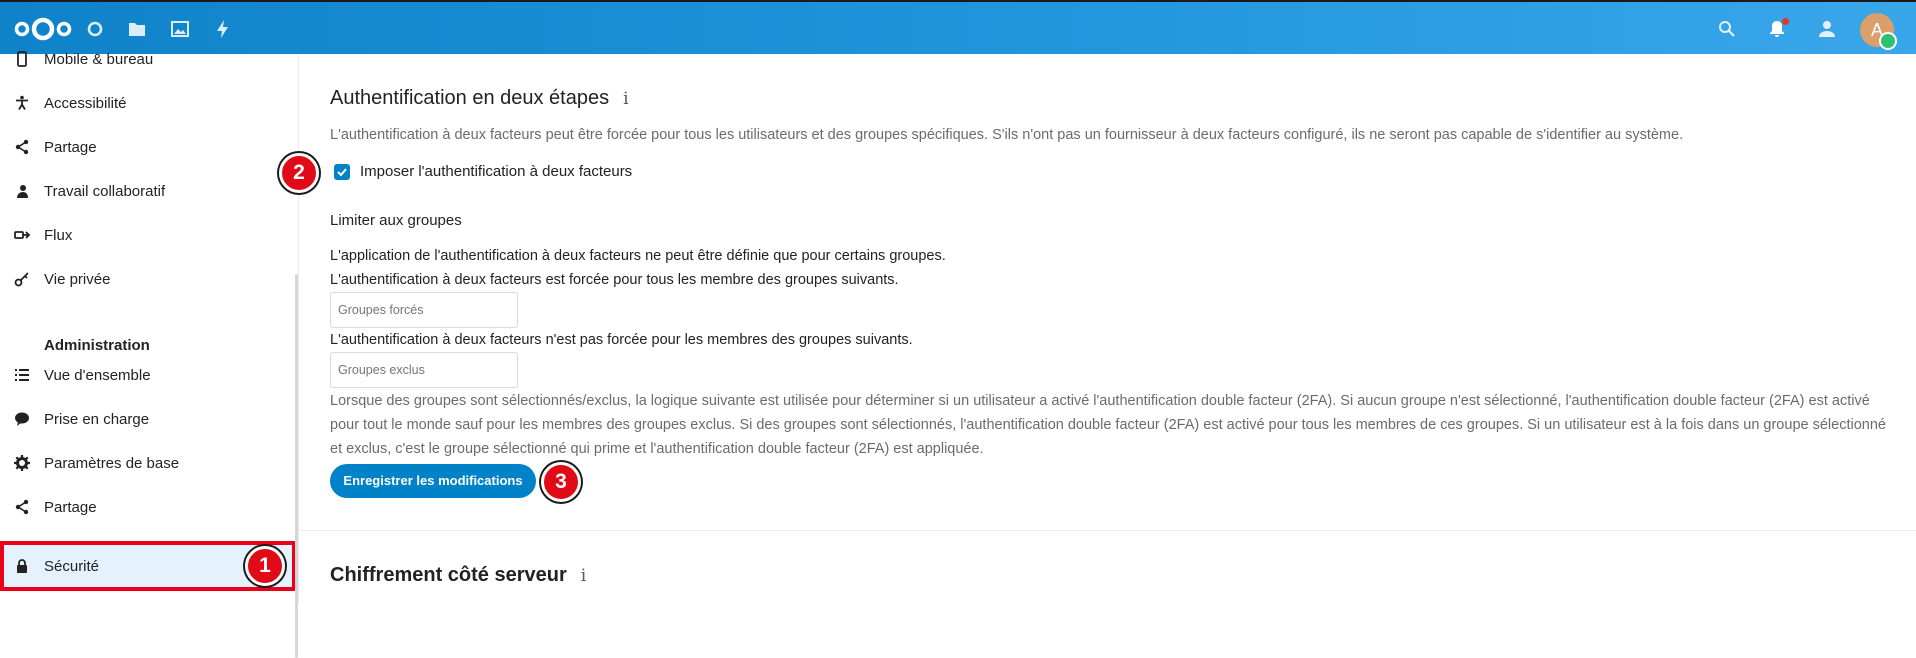 The image size is (1916, 658). What do you see at coordinates (424, 370) in the screenshot?
I see `excluded-groups-input` at bounding box center [424, 370].